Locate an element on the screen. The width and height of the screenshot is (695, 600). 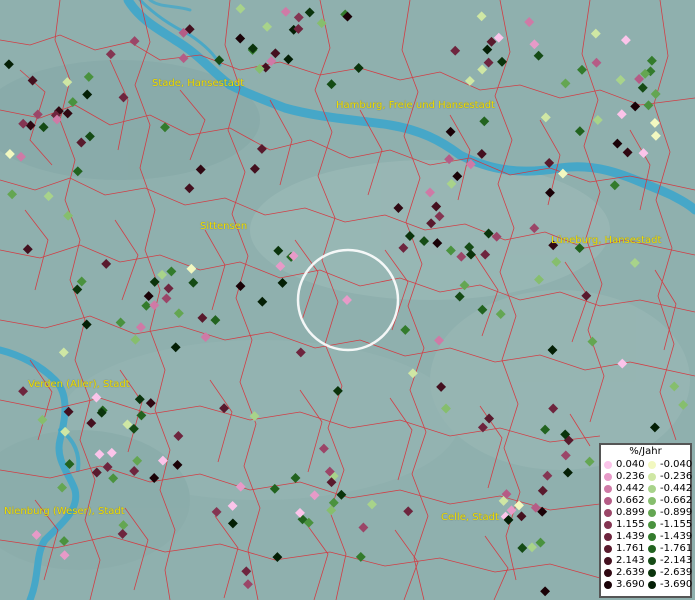
legend-entry: 0.442 is located at coordinates (623, 489).